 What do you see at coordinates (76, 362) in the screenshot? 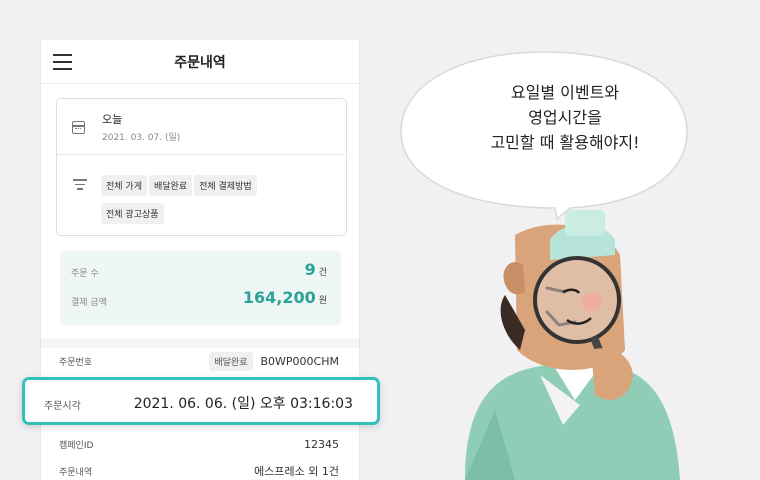
I see `order-number-label: 주문번호` at bounding box center [76, 362].